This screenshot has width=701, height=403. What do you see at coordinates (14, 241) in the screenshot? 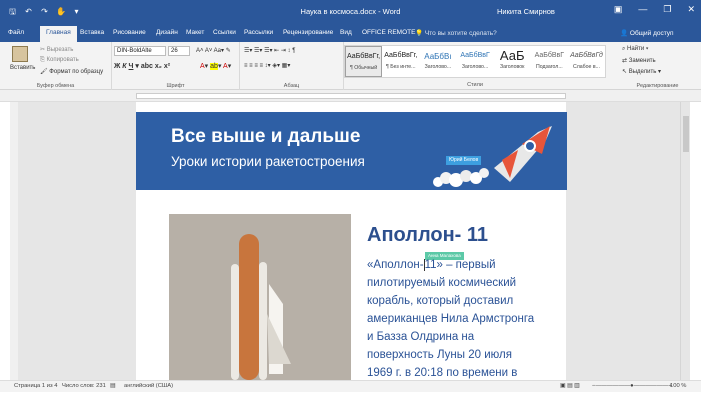
I see `vertical-ruler` at bounding box center [14, 241].